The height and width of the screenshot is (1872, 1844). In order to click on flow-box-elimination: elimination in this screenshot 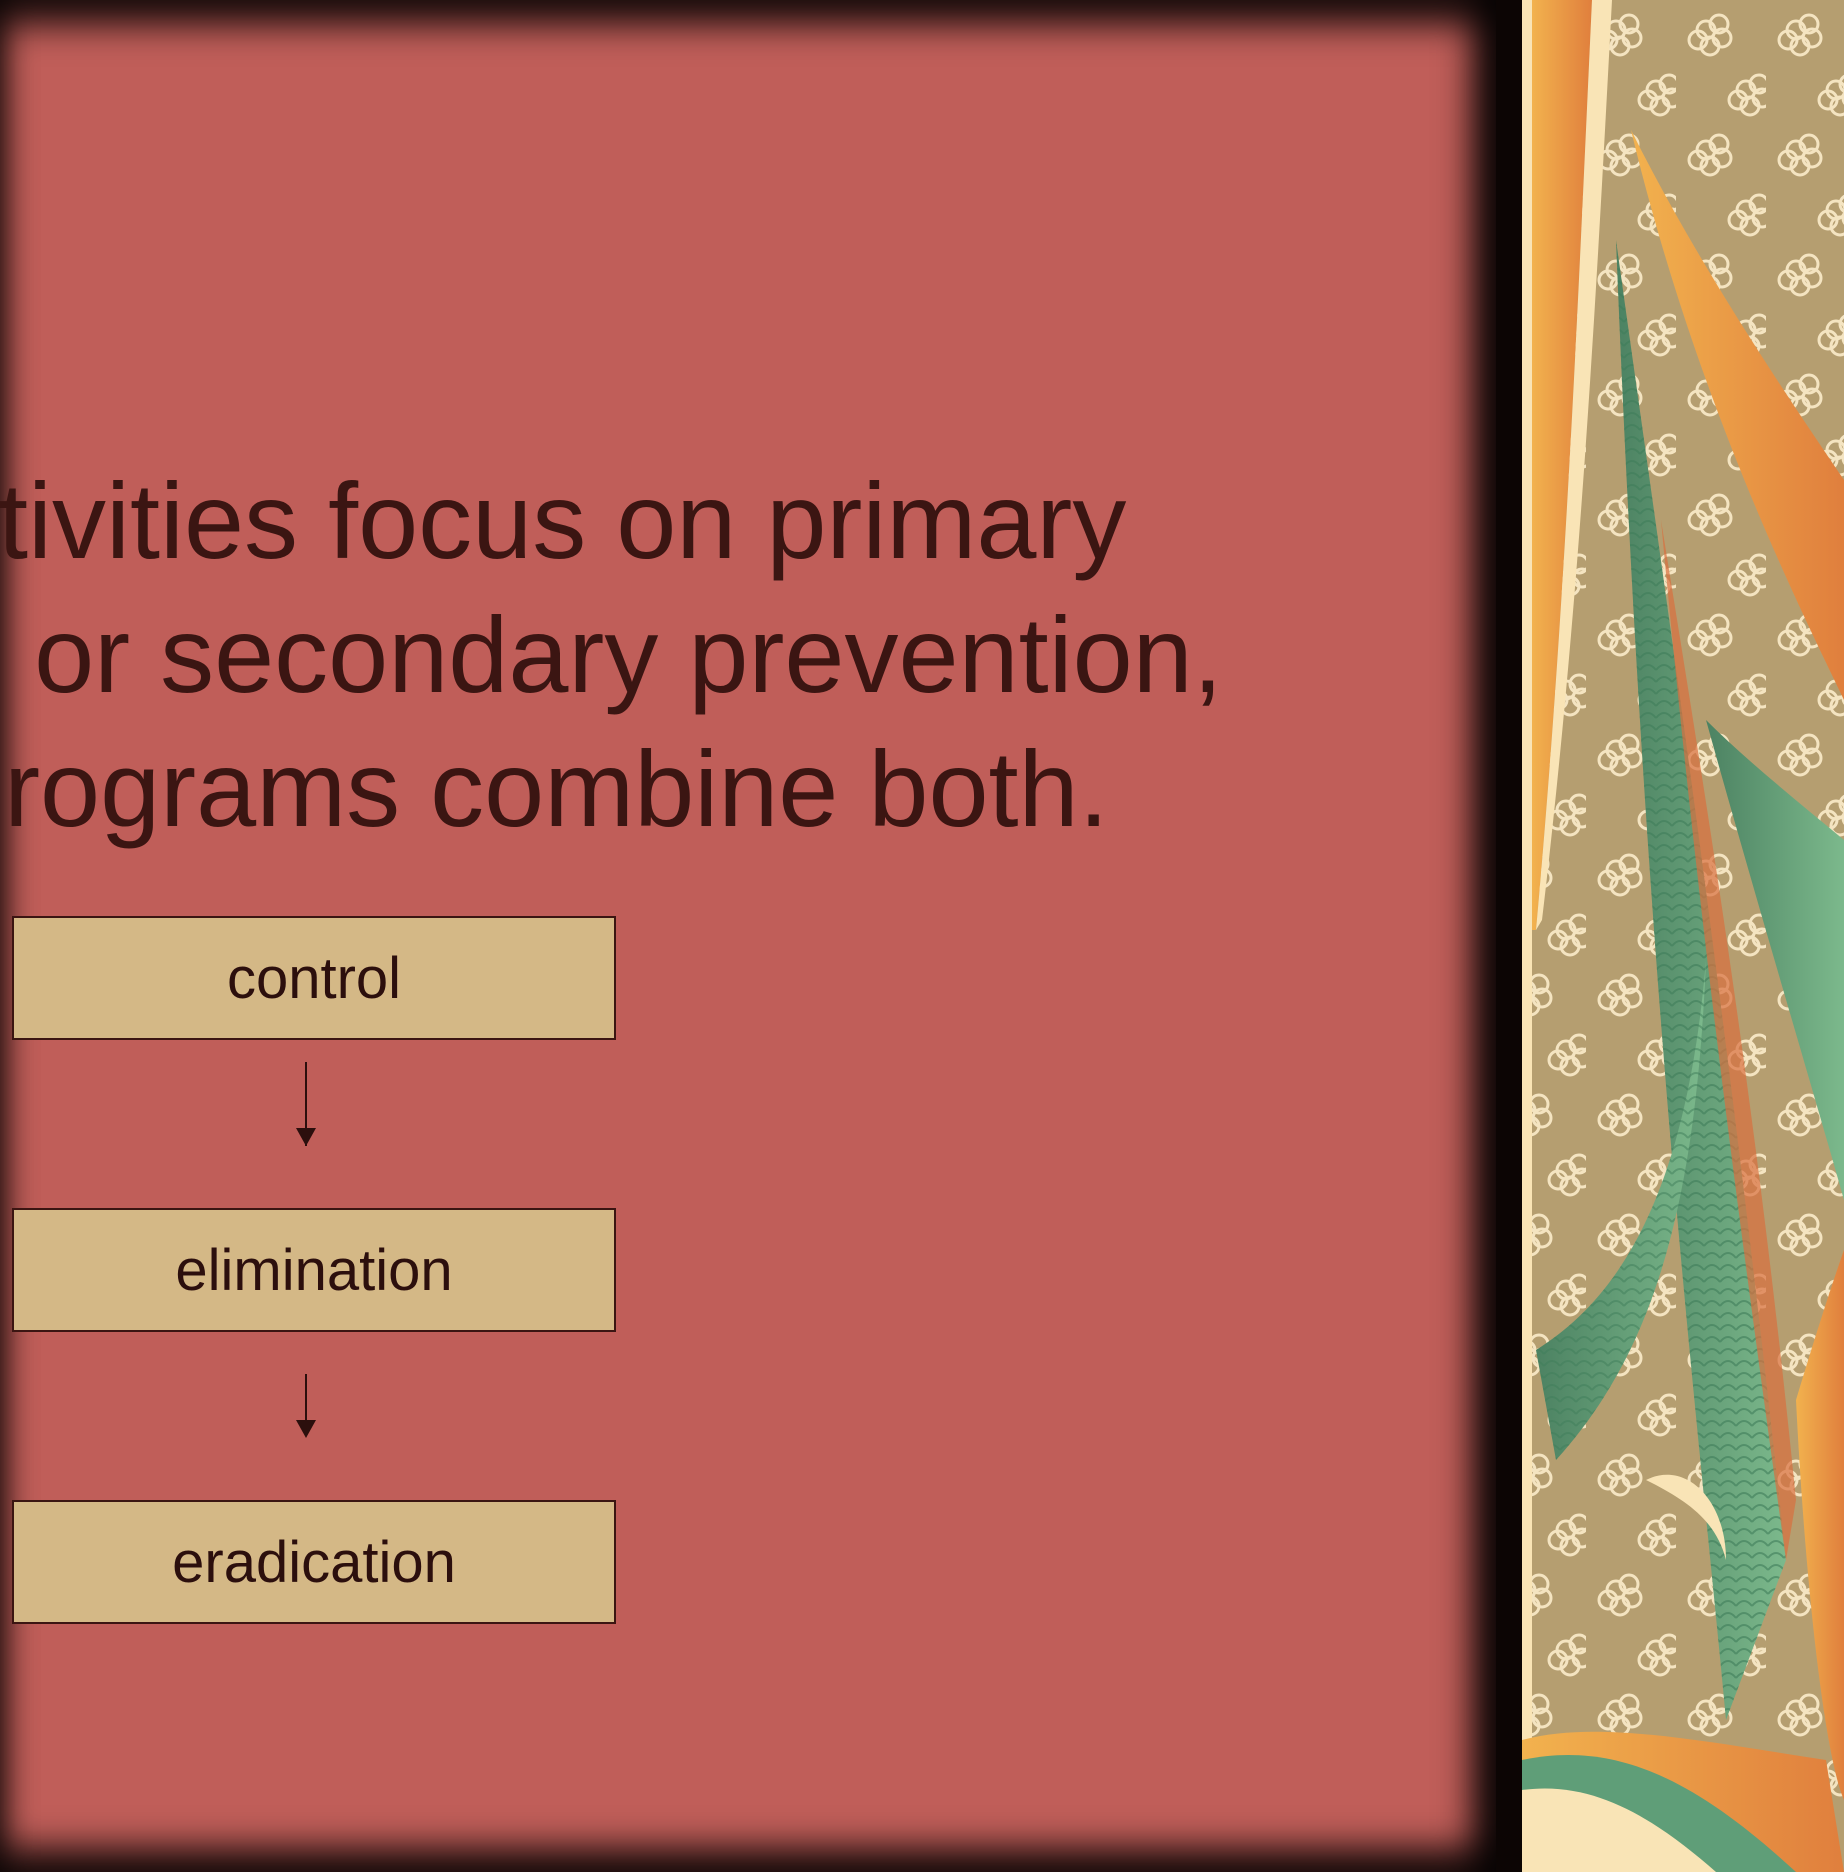, I will do `click(314, 1270)`.